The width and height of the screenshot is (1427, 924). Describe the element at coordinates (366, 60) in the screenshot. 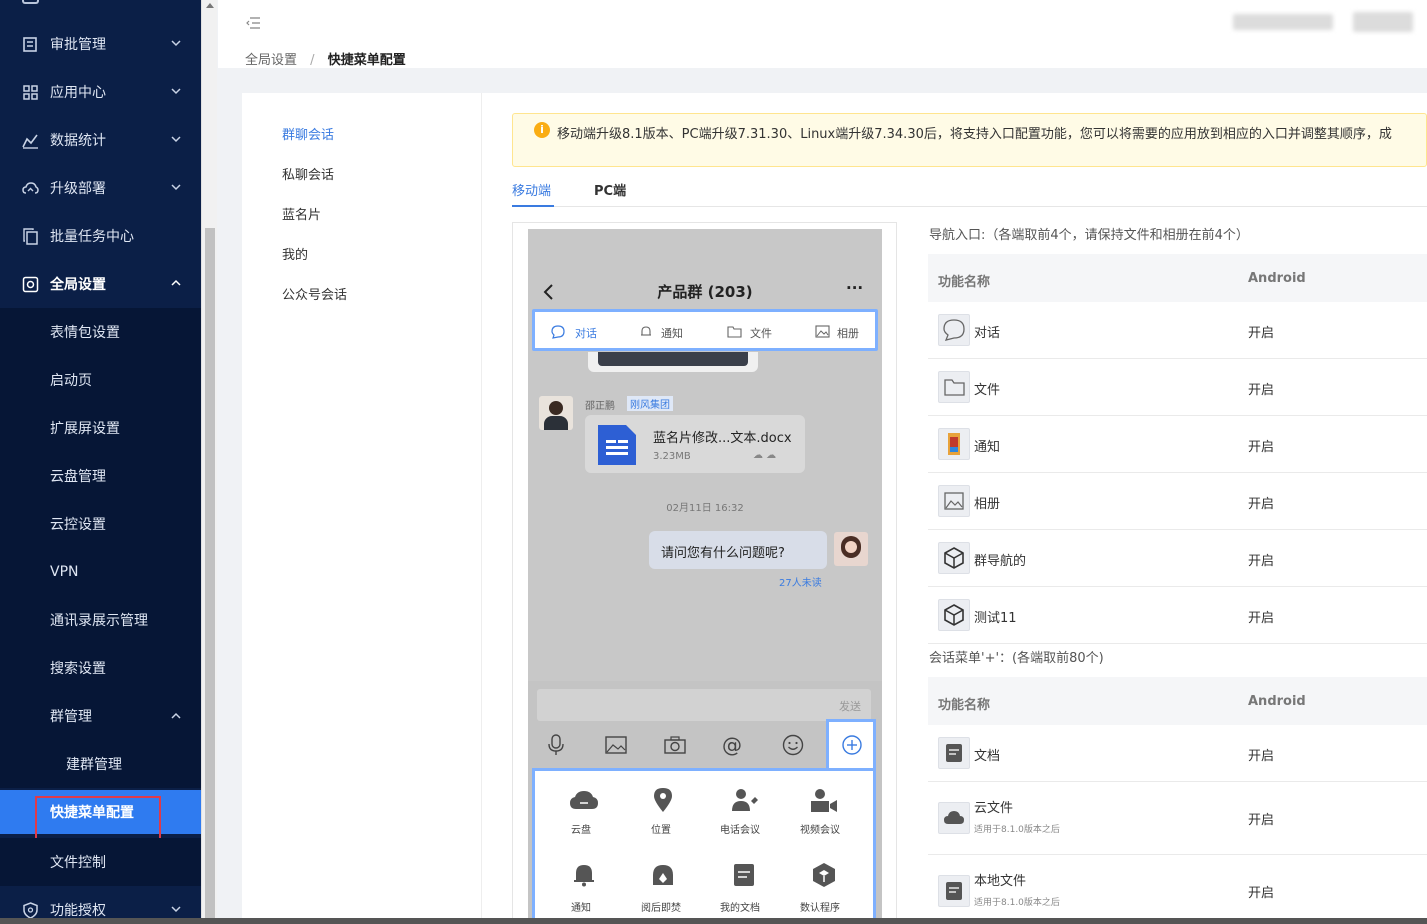

I see `breadcrumb-current: 快捷菜单配置` at that location.